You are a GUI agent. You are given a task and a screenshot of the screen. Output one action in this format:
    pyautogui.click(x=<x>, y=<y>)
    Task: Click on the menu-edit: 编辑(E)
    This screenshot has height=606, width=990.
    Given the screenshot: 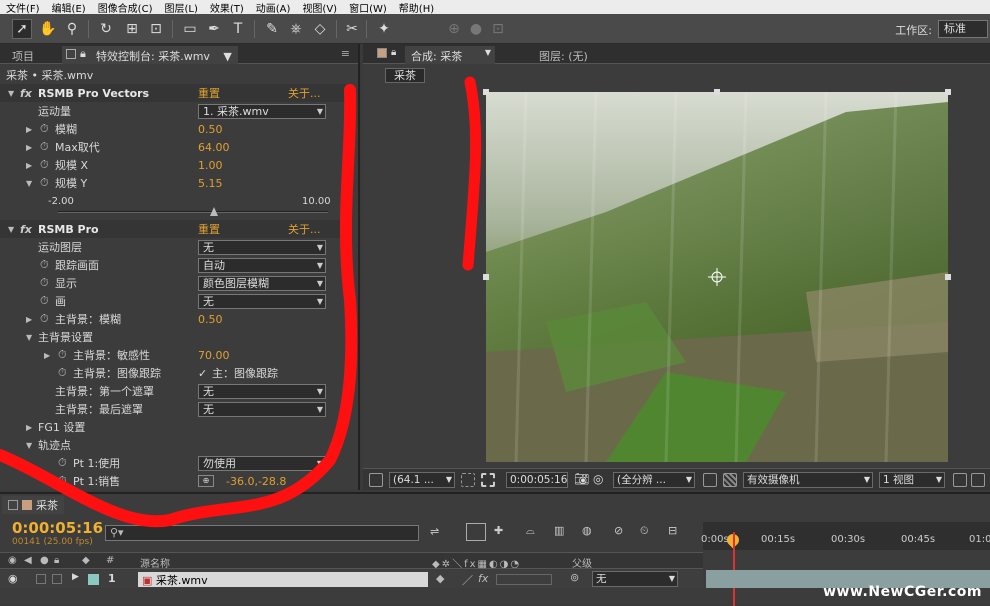 What is the action you would take?
    pyautogui.click(x=69, y=7)
    